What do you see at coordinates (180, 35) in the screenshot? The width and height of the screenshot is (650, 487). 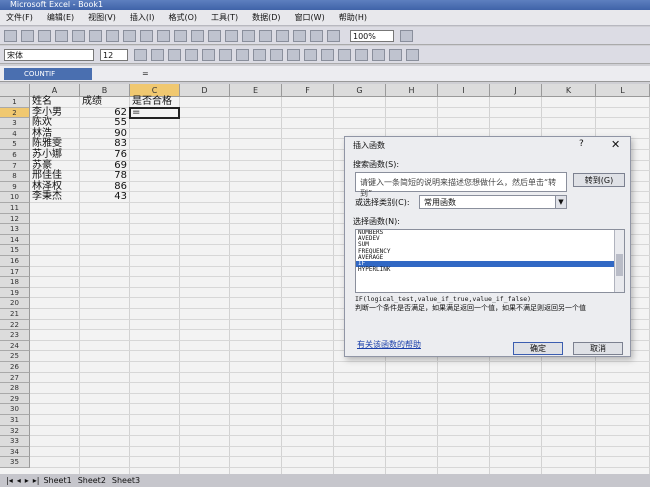 I see `paste-icon` at bounding box center [180, 35].